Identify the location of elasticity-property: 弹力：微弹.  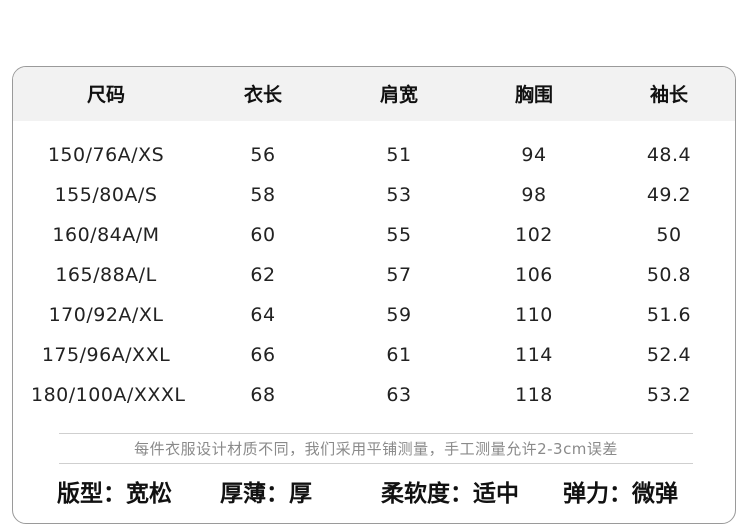
(620, 494).